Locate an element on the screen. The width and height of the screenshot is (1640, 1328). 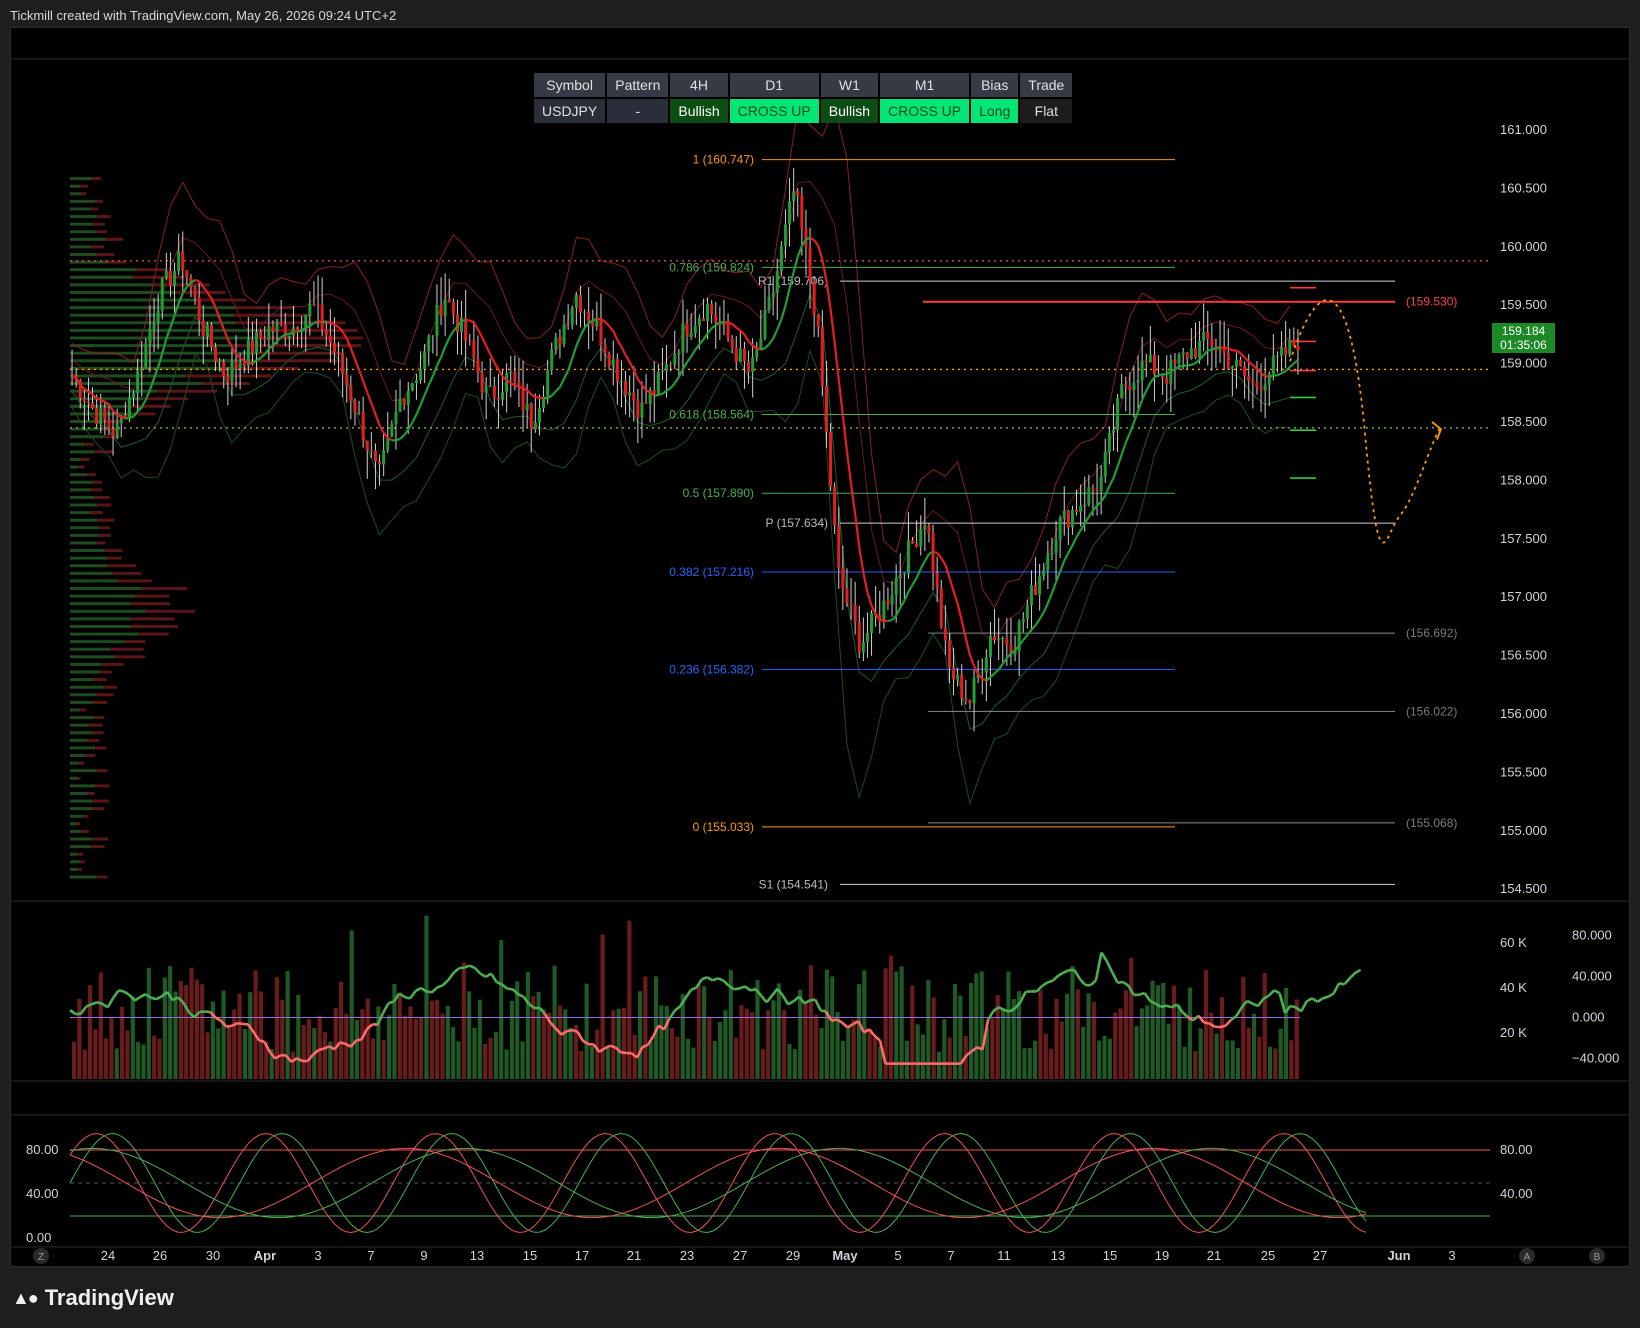
tradingview-logo: ▲● TradingView is located at coordinates (93, 1298).